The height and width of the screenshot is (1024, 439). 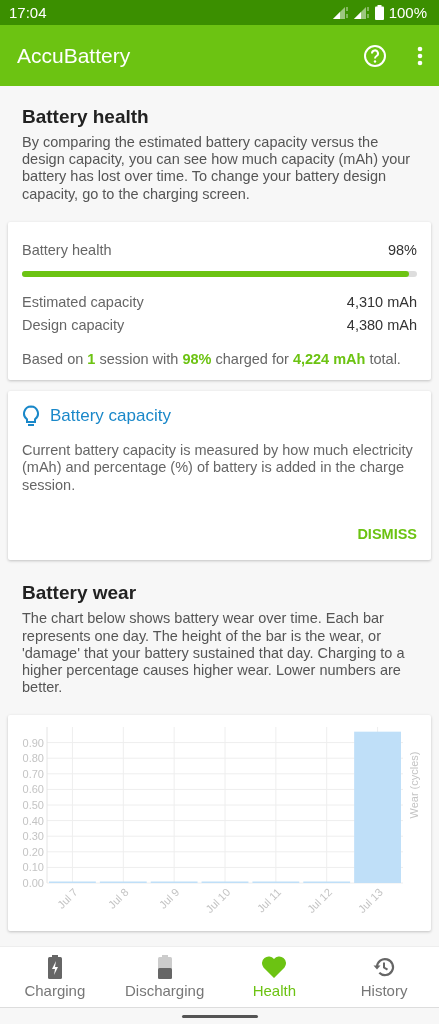 What do you see at coordinates (33, 836) in the screenshot?
I see `y-tick-label: 0.30` at bounding box center [33, 836].